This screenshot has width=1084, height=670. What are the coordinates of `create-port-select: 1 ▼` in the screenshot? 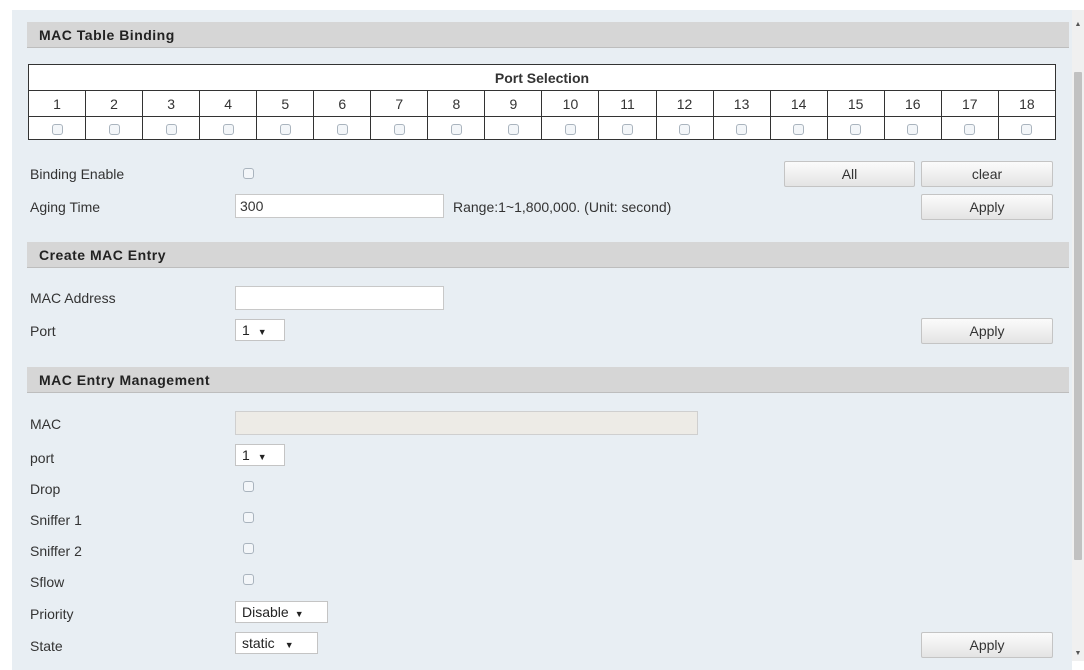 It's located at (260, 330).